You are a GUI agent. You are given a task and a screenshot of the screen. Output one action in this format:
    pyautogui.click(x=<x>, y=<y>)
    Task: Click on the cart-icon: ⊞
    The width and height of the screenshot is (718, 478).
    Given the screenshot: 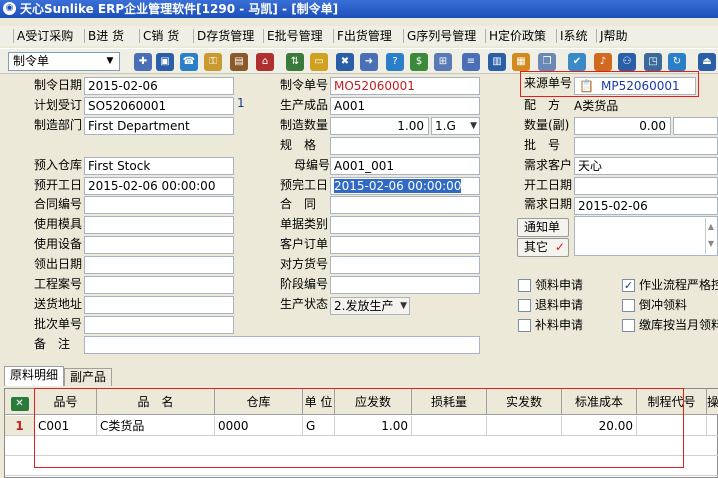 What is the action you would take?
    pyautogui.click(x=443, y=62)
    